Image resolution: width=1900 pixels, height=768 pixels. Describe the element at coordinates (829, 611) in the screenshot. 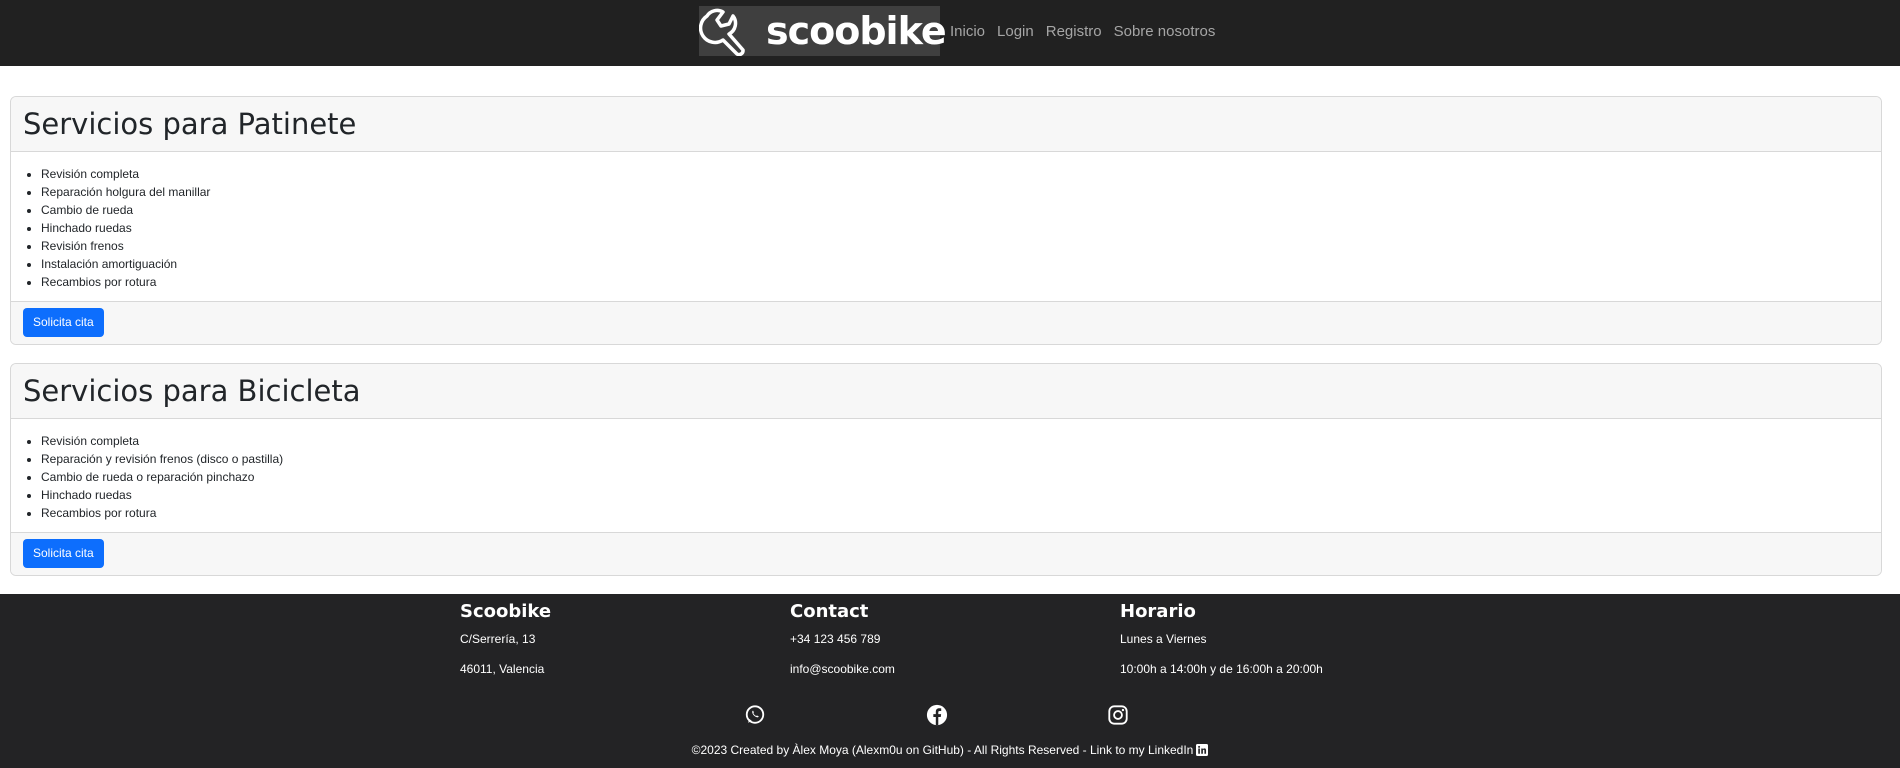

I see `footer-heading: Contact` at that location.